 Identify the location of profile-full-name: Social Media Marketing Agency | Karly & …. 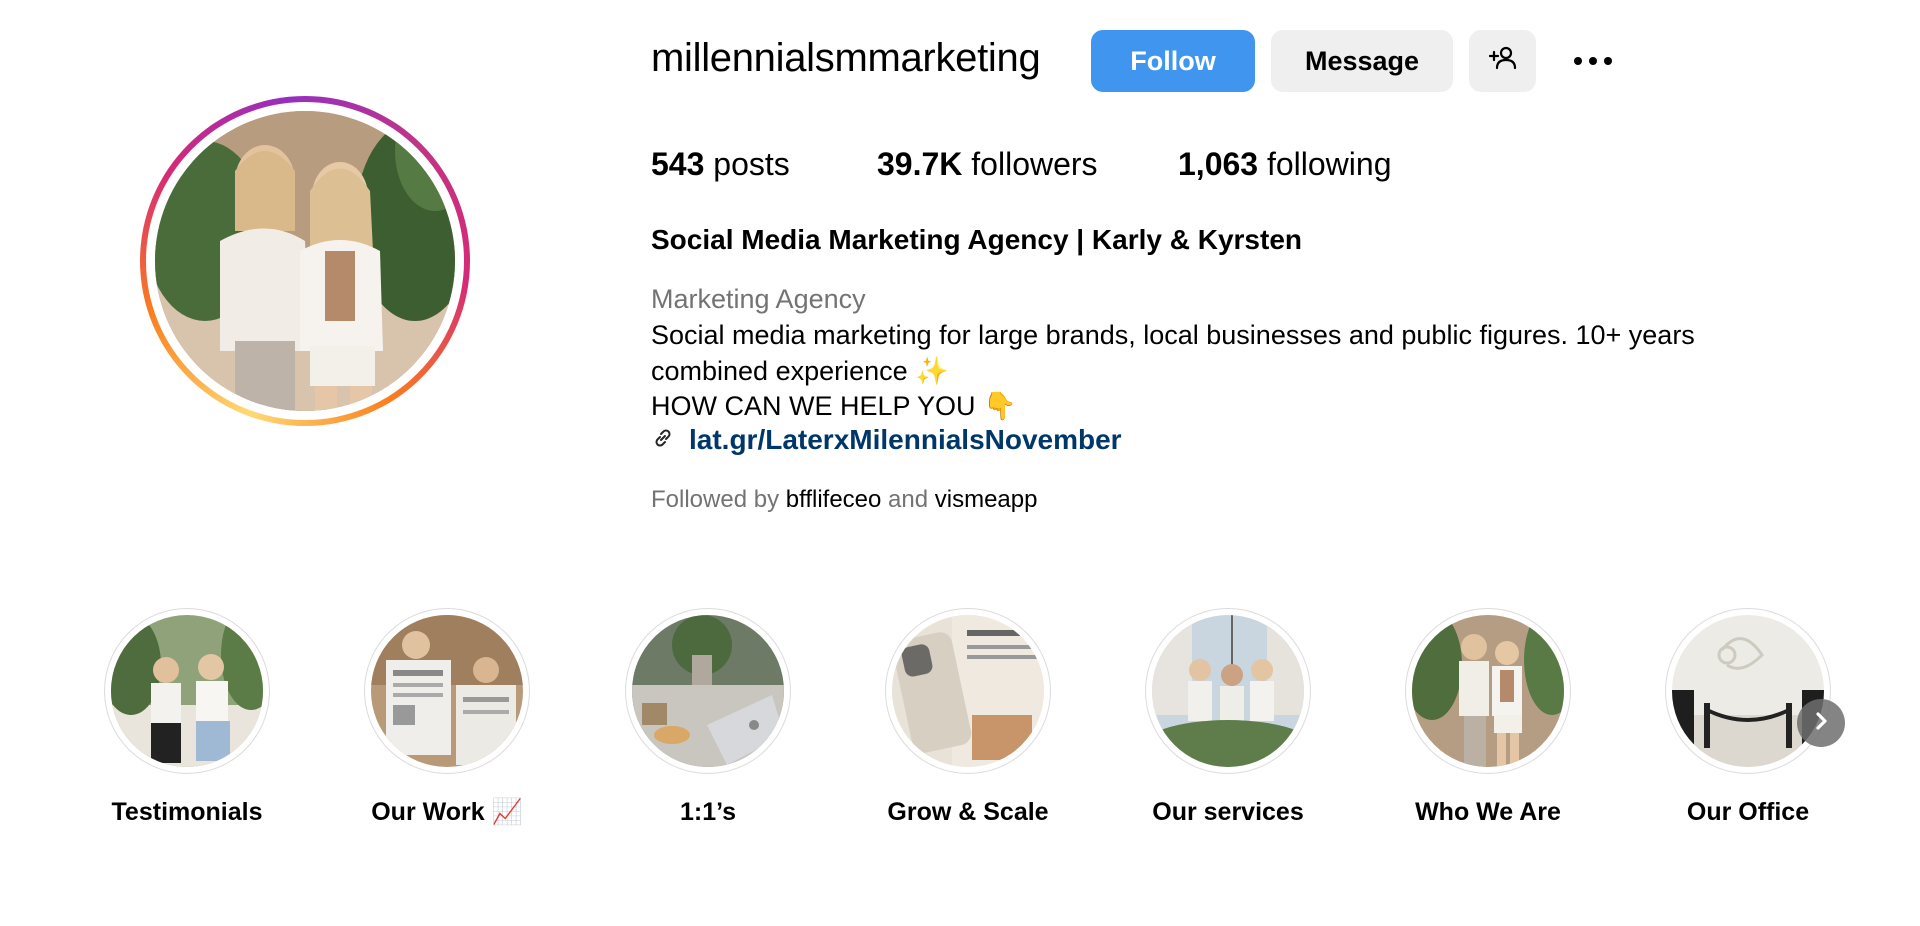
(976, 239).